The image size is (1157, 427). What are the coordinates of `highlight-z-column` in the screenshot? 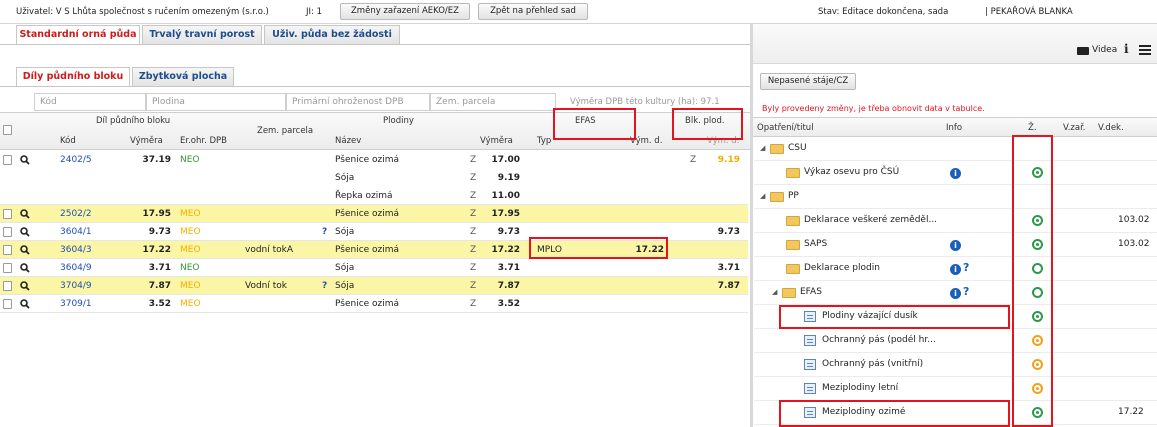 It's located at (1032, 281).